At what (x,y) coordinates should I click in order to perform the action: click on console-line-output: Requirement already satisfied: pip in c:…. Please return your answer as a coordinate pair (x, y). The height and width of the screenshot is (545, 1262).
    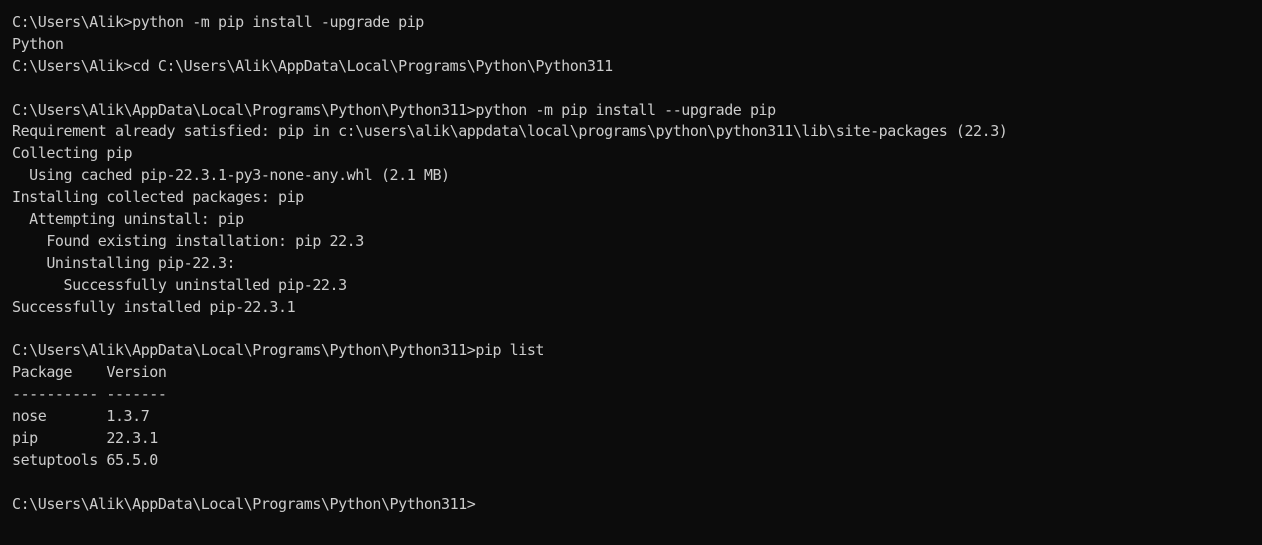
    Looking at the image, I should click on (510, 131).